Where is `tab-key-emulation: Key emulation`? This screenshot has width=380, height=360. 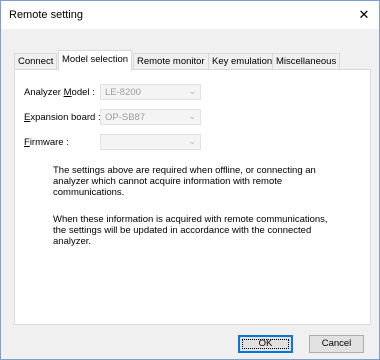 tab-key-emulation: Key emulation is located at coordinates (242, 61).